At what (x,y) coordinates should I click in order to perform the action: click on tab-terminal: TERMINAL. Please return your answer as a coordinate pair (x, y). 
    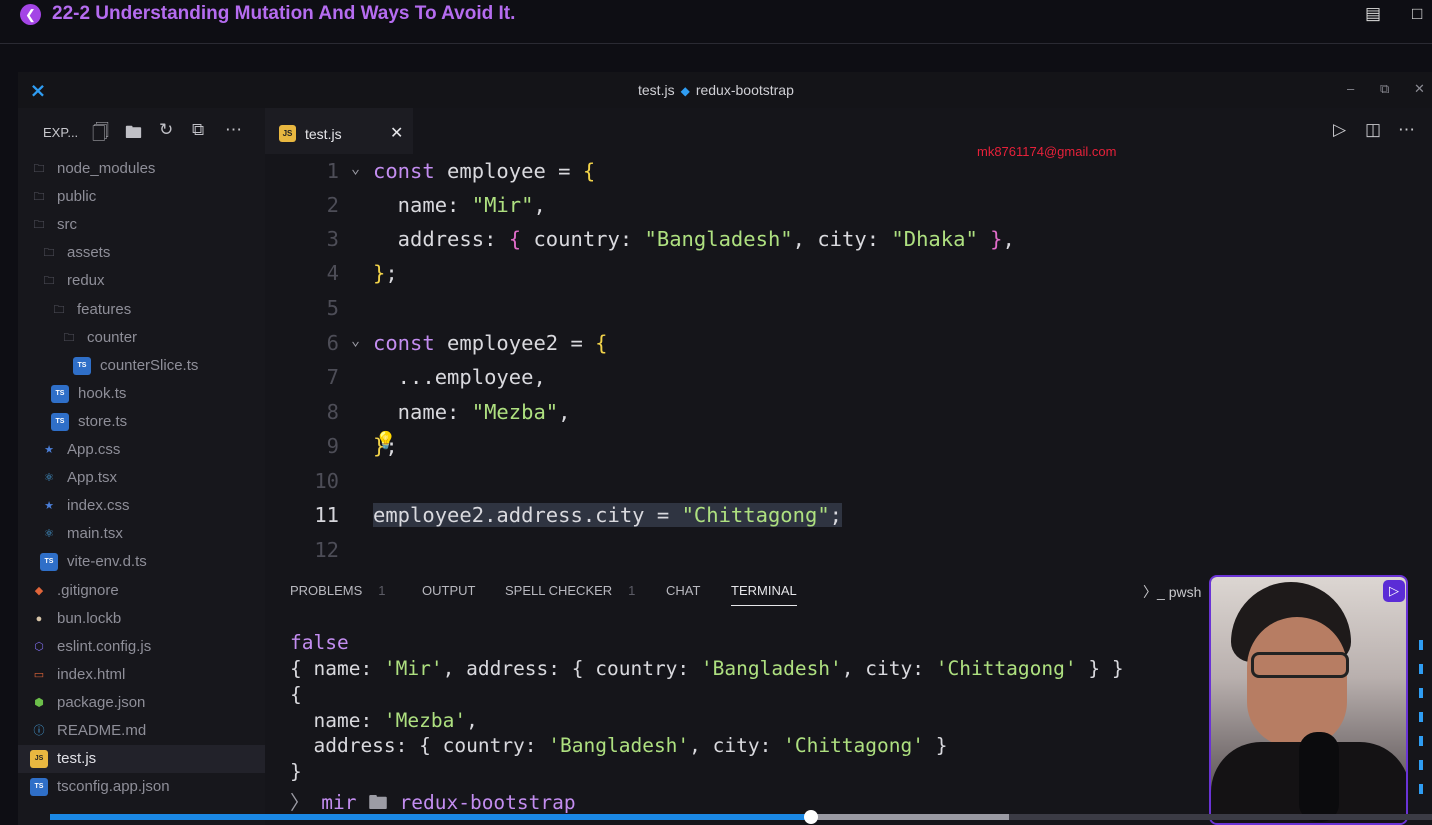
    Looking at the image, I should click on (764, 594).